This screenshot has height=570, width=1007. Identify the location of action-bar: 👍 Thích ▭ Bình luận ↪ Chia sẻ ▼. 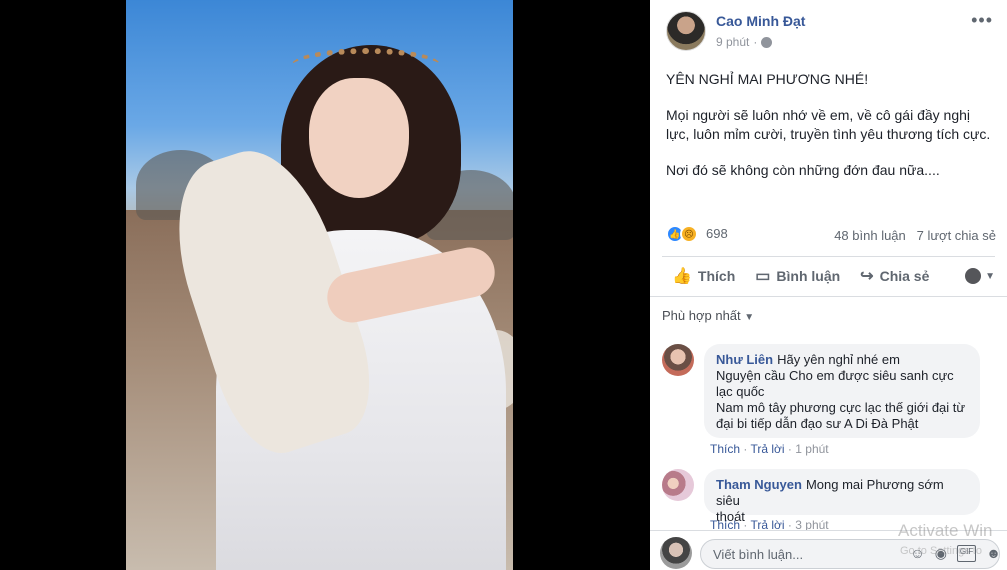
(828, 276).